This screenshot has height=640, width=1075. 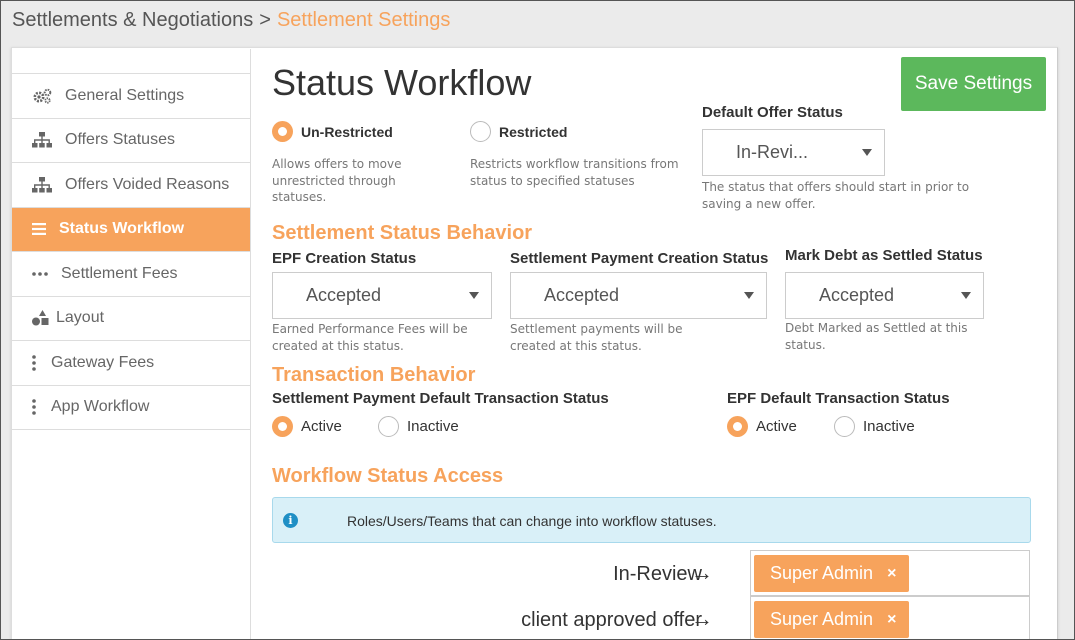 I want to click on sidebar-item-status-workflow: Status Workflow, so click(x=131, y=229).